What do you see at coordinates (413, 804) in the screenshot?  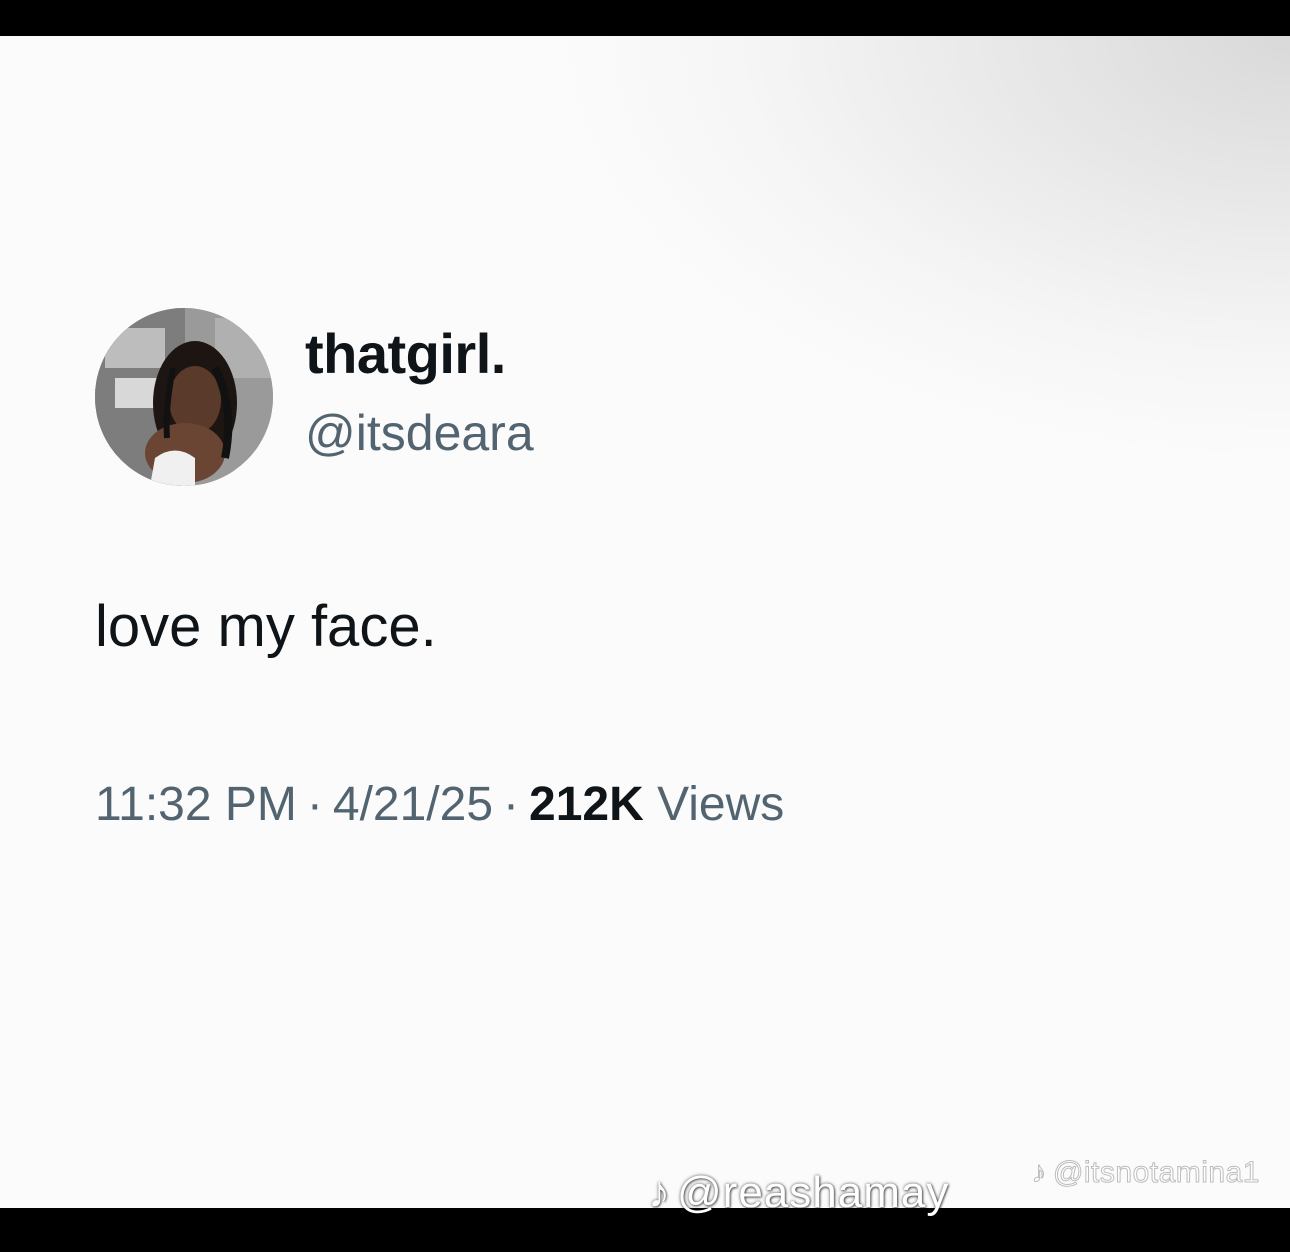 I see `tweet-date: 4/21/25` at bounding box center [413, 804].